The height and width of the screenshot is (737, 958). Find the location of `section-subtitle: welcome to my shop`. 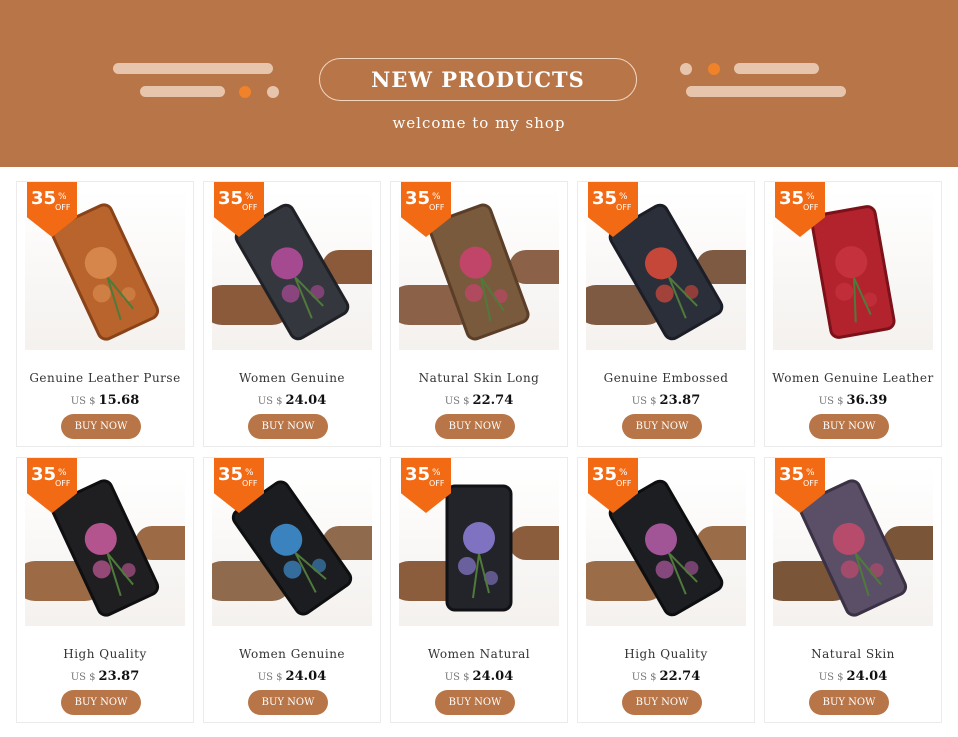

section-subtitle: welcome to my shop is located at coordinates (479, 123).